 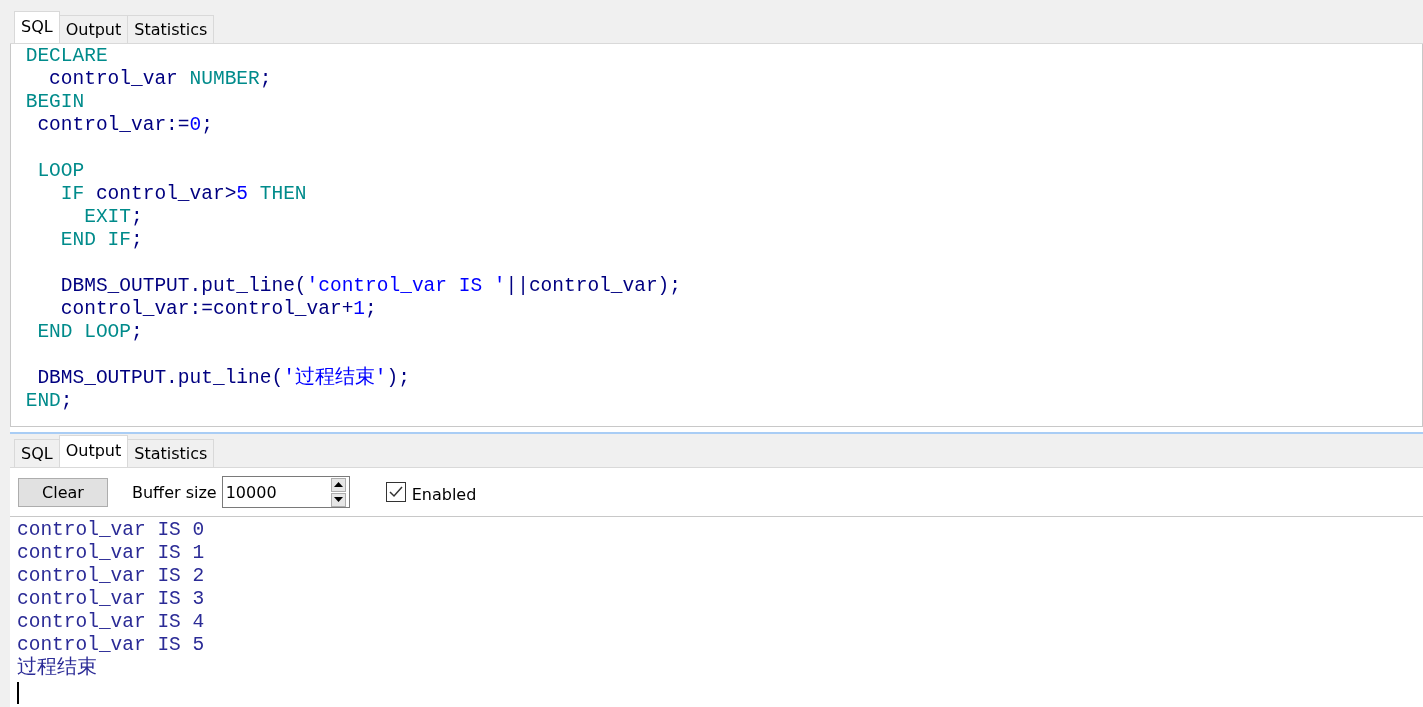 I want to click on text-cursor, so click(x=18, y=693).